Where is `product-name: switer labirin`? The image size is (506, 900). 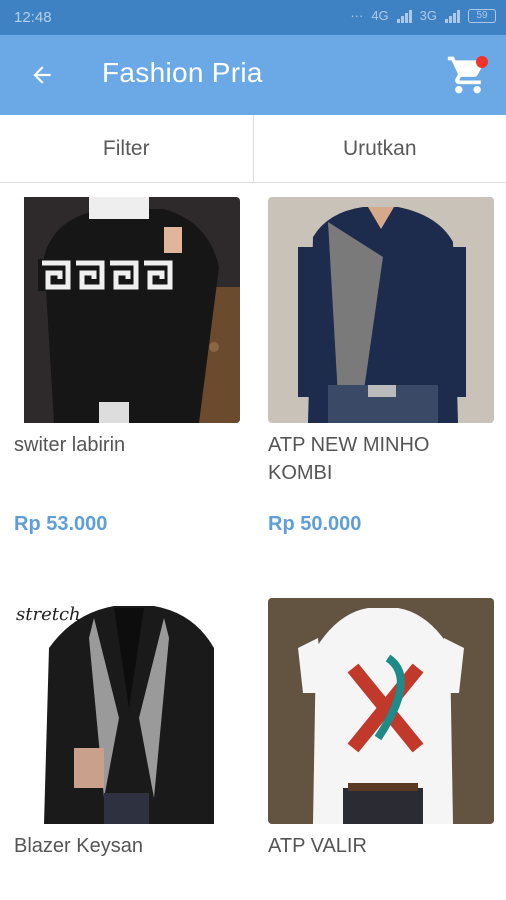
product-name: switer labirin is located at coordinates (70, 445).